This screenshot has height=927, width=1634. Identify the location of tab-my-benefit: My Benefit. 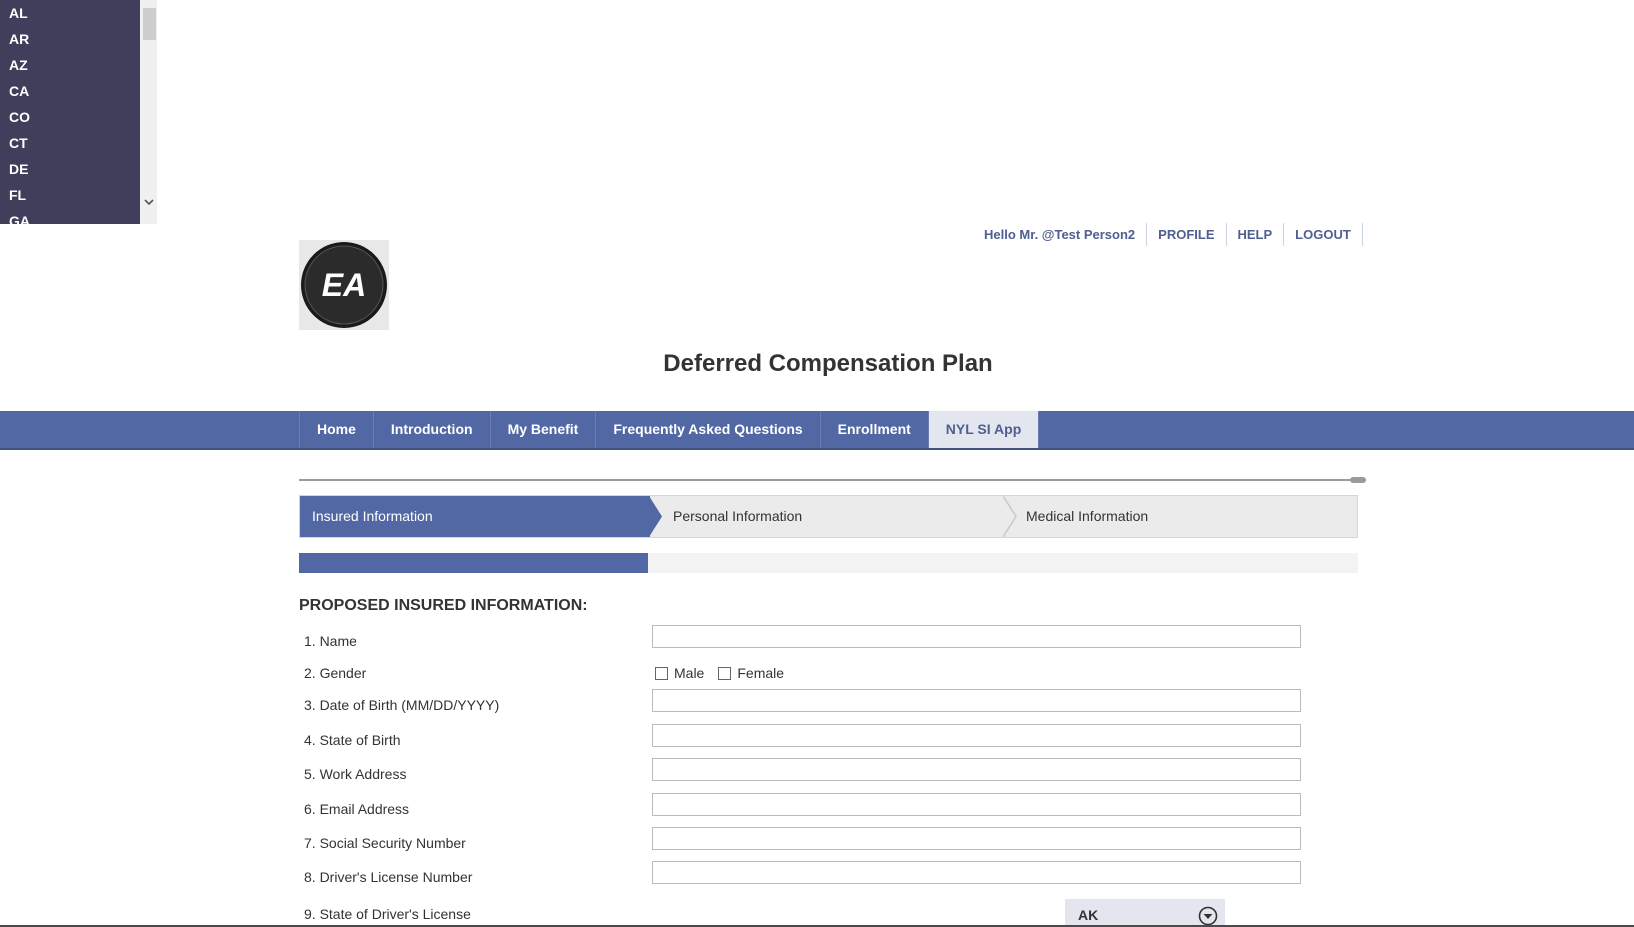
(544, 429).